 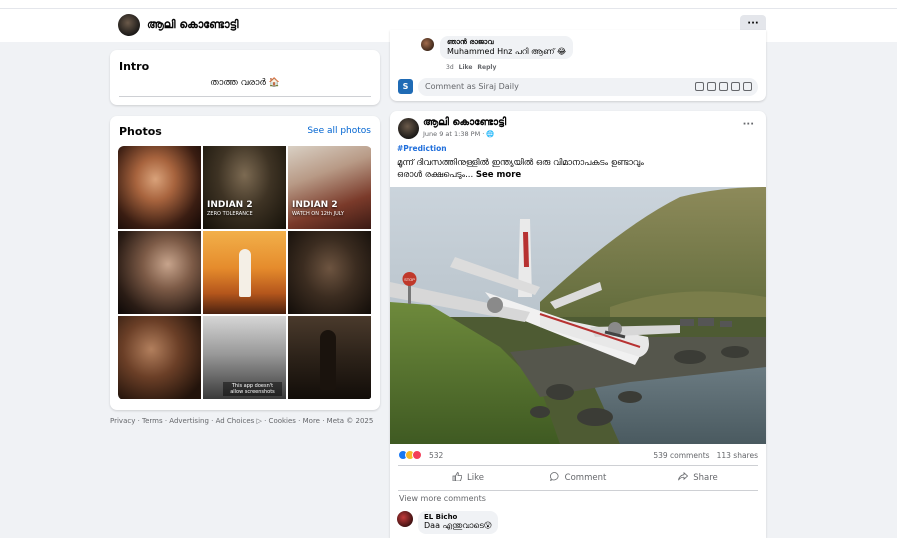 I want to click on page-avatar: S, so click(x=405, y=86).